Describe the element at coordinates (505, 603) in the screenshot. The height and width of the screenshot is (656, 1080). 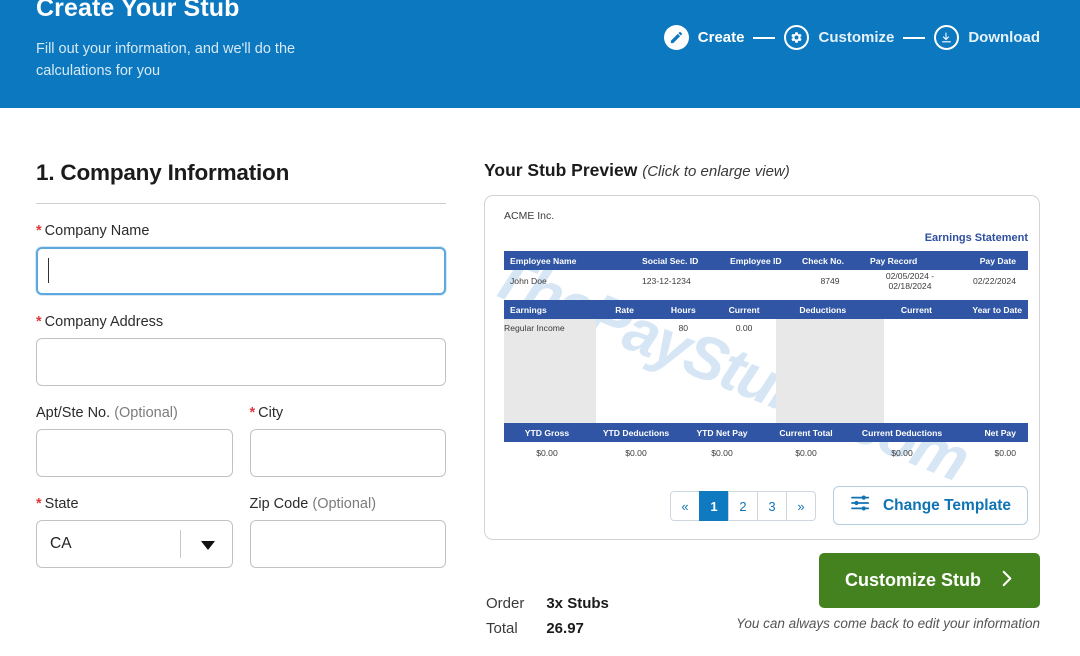
I see `order-label: Order` at that location.